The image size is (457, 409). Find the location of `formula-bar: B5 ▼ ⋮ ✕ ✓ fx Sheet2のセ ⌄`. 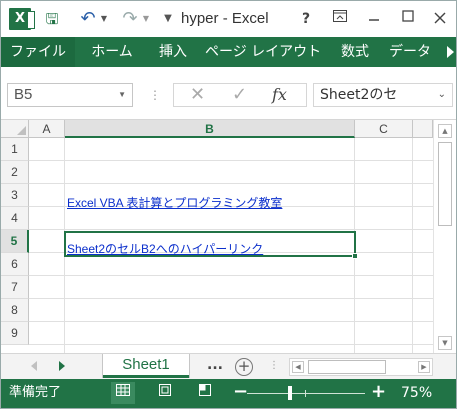

formula-bar: B5 ▼ ⋮ ✕ ✓ fx Sheet2のセ ⌄ is located at coordinates (228, 93).